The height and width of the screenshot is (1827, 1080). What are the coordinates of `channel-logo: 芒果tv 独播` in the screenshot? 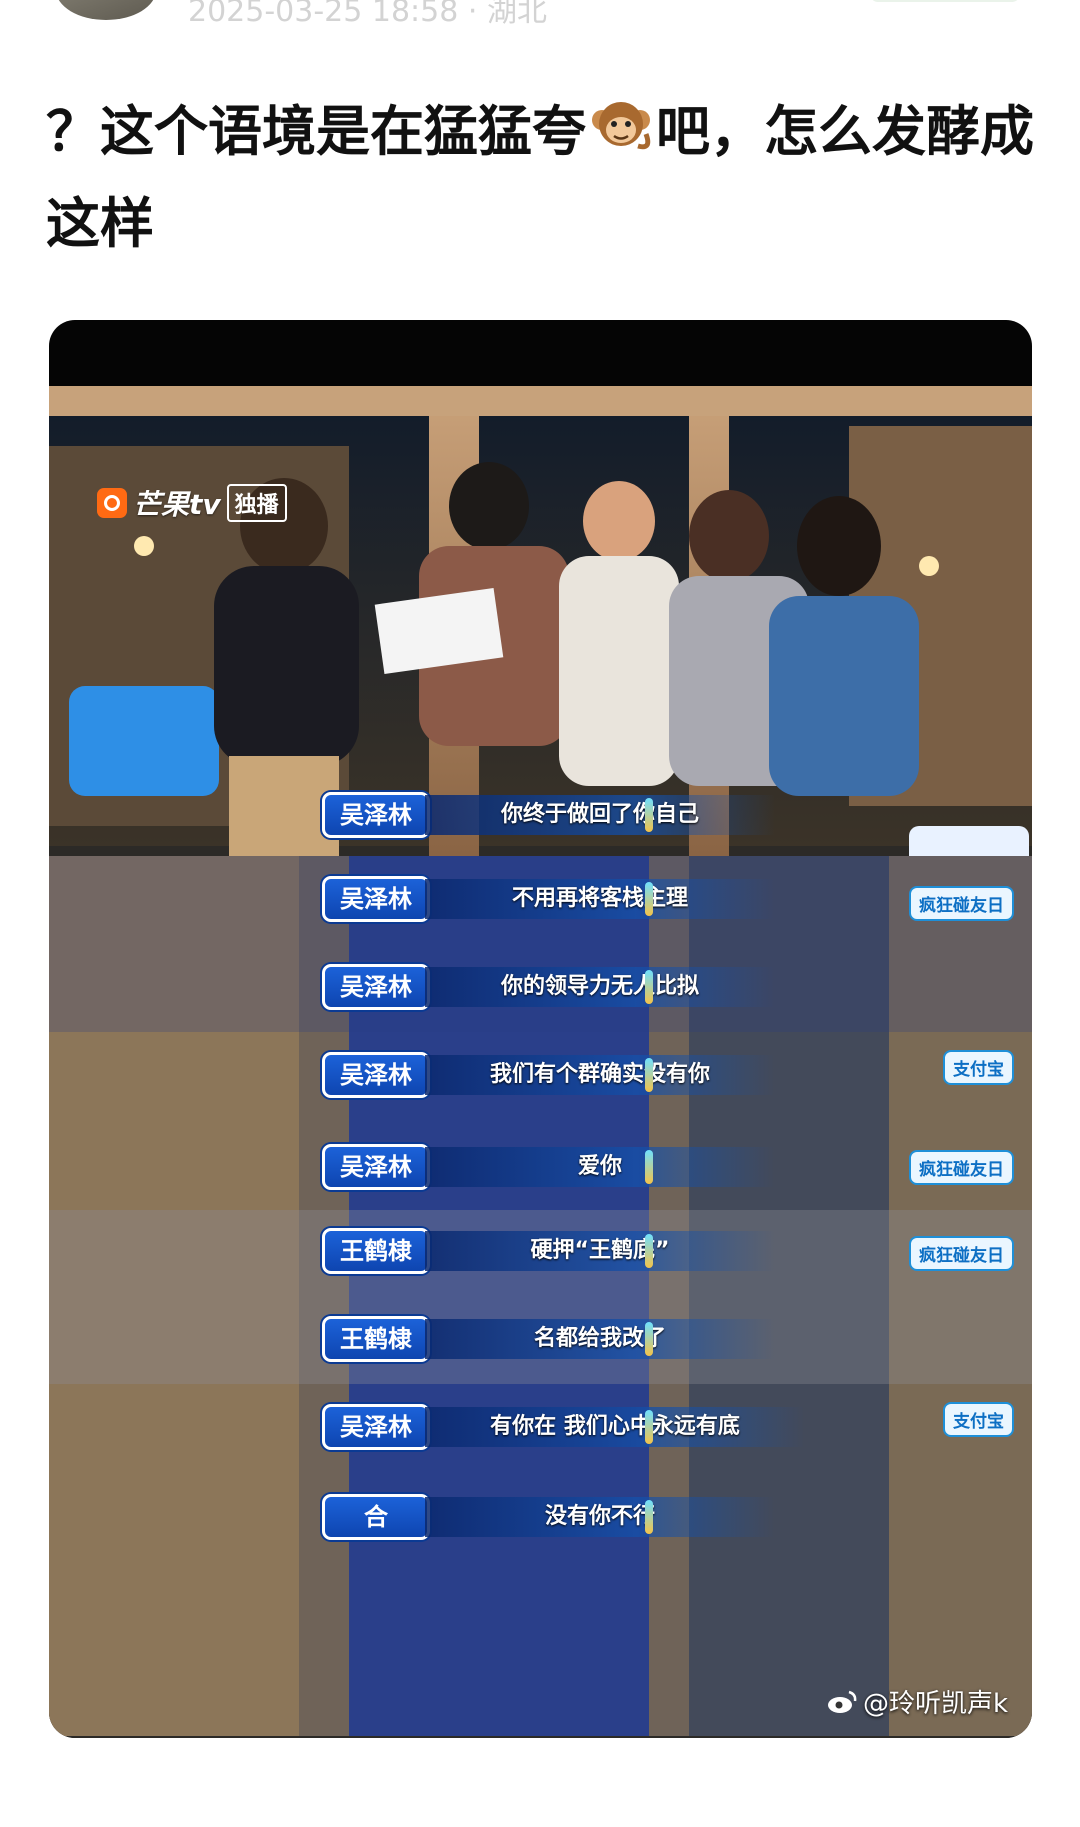 It's located at (192, 503).